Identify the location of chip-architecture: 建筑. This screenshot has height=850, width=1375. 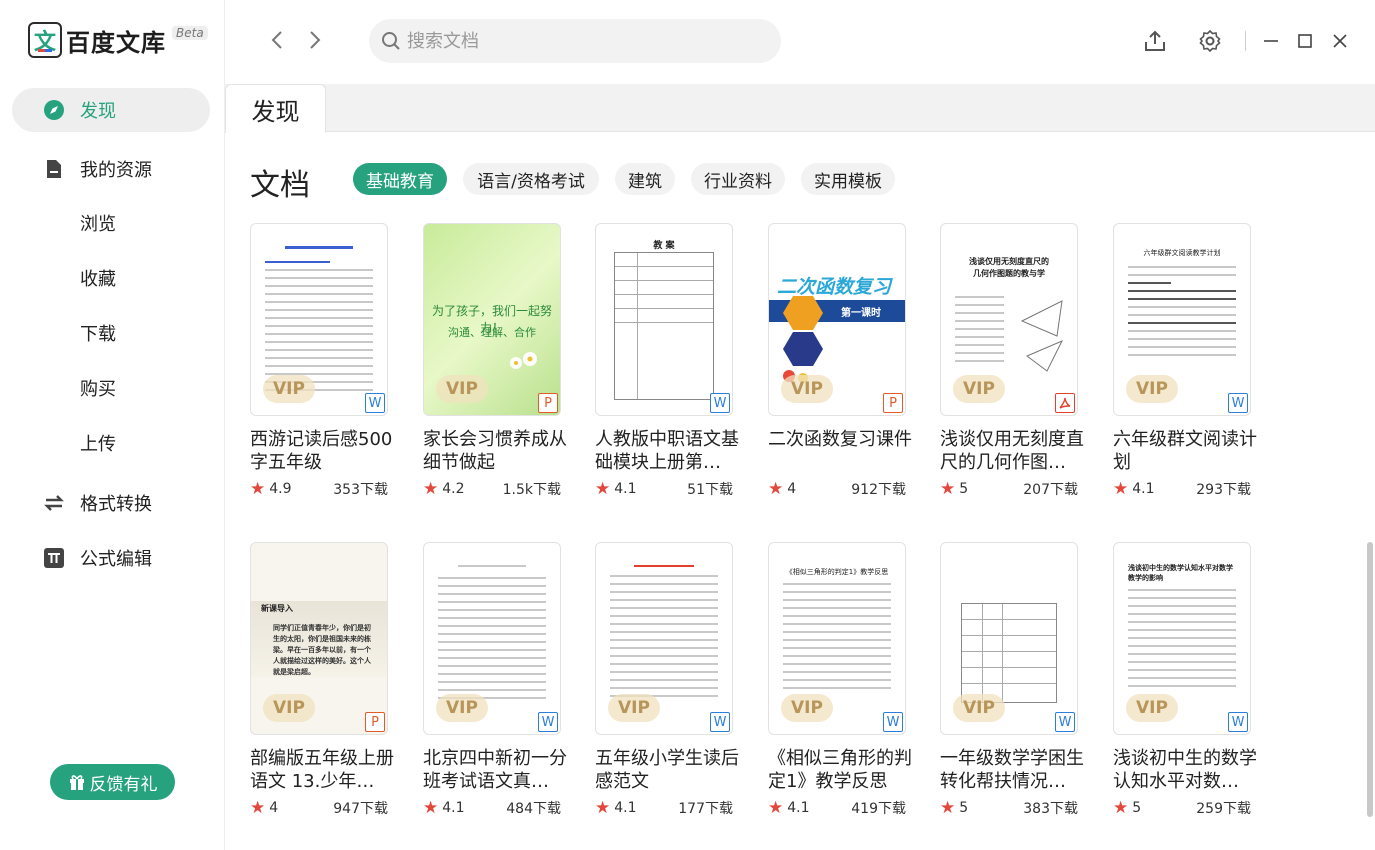
(645, 179).